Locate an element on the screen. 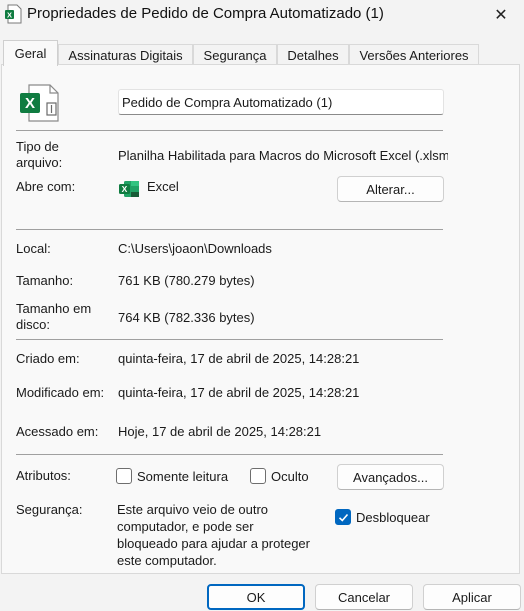 The width and height of the screenshot is (524, 611). location-label: Local: is located at coordinates (33, 248).